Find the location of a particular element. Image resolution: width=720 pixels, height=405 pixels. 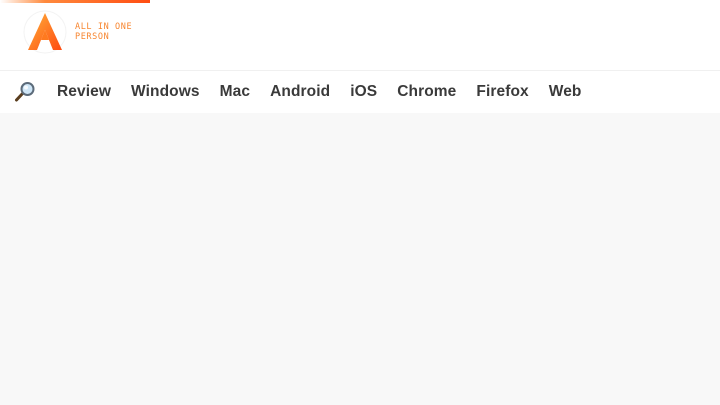

site-logo-link: ALL IN ONE PERSON is located at coordinates (77, 32).